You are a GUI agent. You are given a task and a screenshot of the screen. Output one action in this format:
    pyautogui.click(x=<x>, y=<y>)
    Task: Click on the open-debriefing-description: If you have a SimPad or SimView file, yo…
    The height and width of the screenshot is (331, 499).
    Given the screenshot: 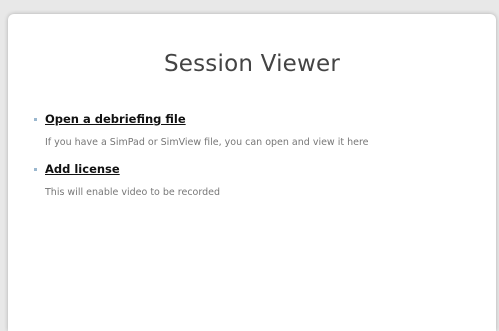 What is the action you would take?
    pyautogui.click(x=207, y=142)
    